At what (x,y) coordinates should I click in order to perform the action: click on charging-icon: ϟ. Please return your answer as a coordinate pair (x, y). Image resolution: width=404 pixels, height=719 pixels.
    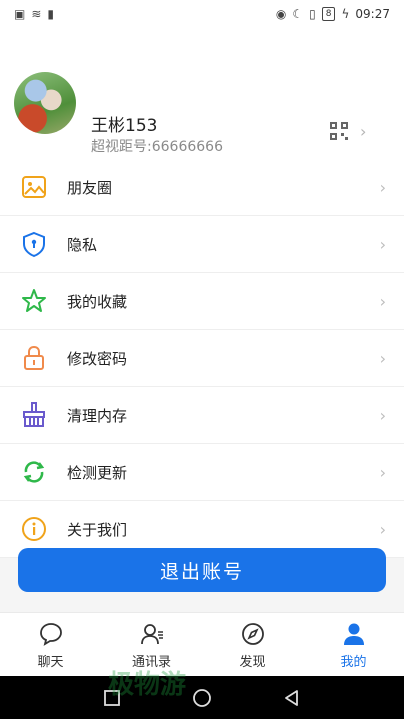
    Looking at the image, I should click on (345, 14).